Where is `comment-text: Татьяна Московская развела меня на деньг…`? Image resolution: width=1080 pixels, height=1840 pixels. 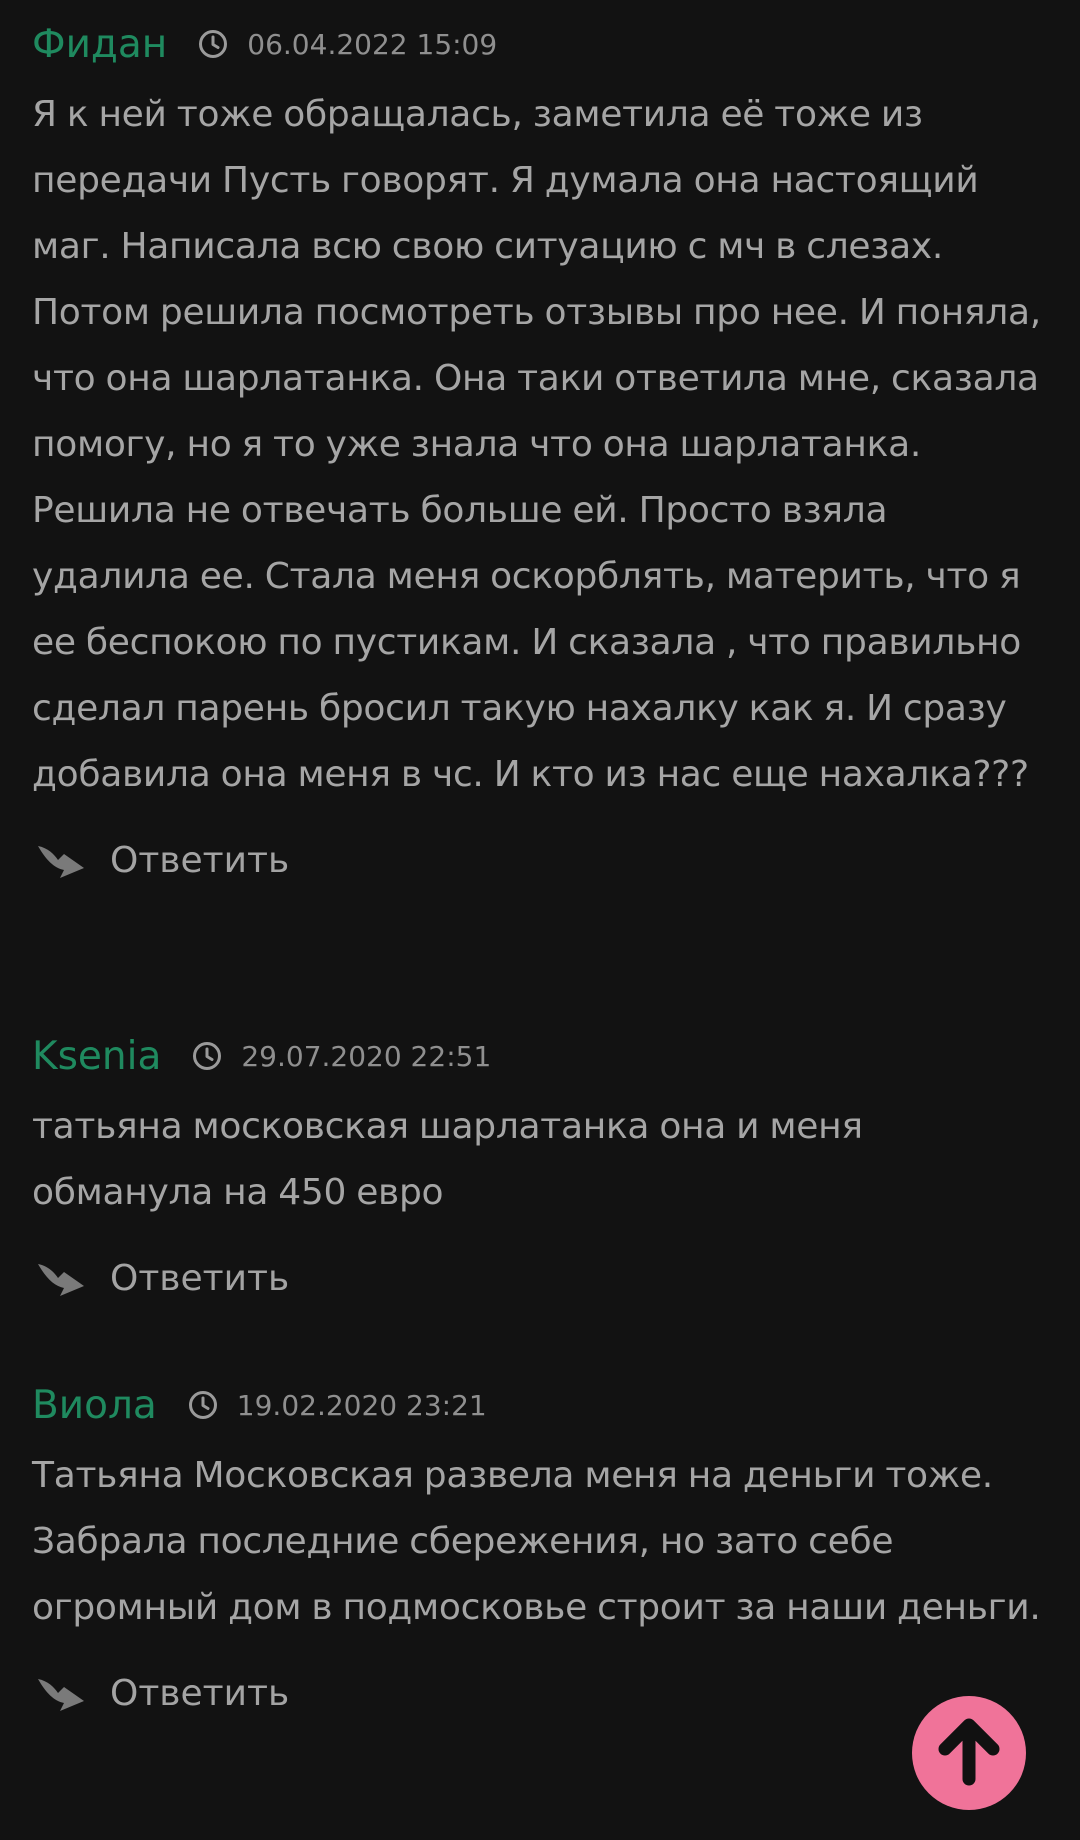
comment-text: Татьяна Московская развела меня на деньг… is located at coordinates (536, 1541).